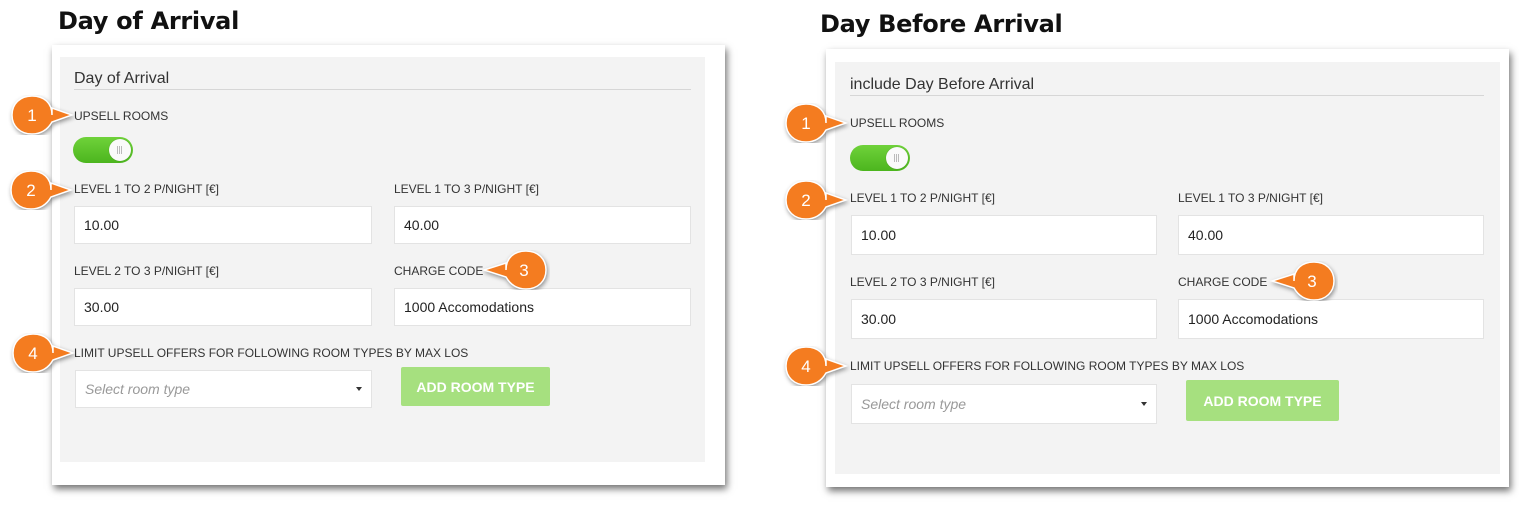 The image size is (1519, 511). What do you see at coordinates (942, 84) in the screenshot?
I see `panel-title: include Day Before Arrival` at bounding box center [942, 84].